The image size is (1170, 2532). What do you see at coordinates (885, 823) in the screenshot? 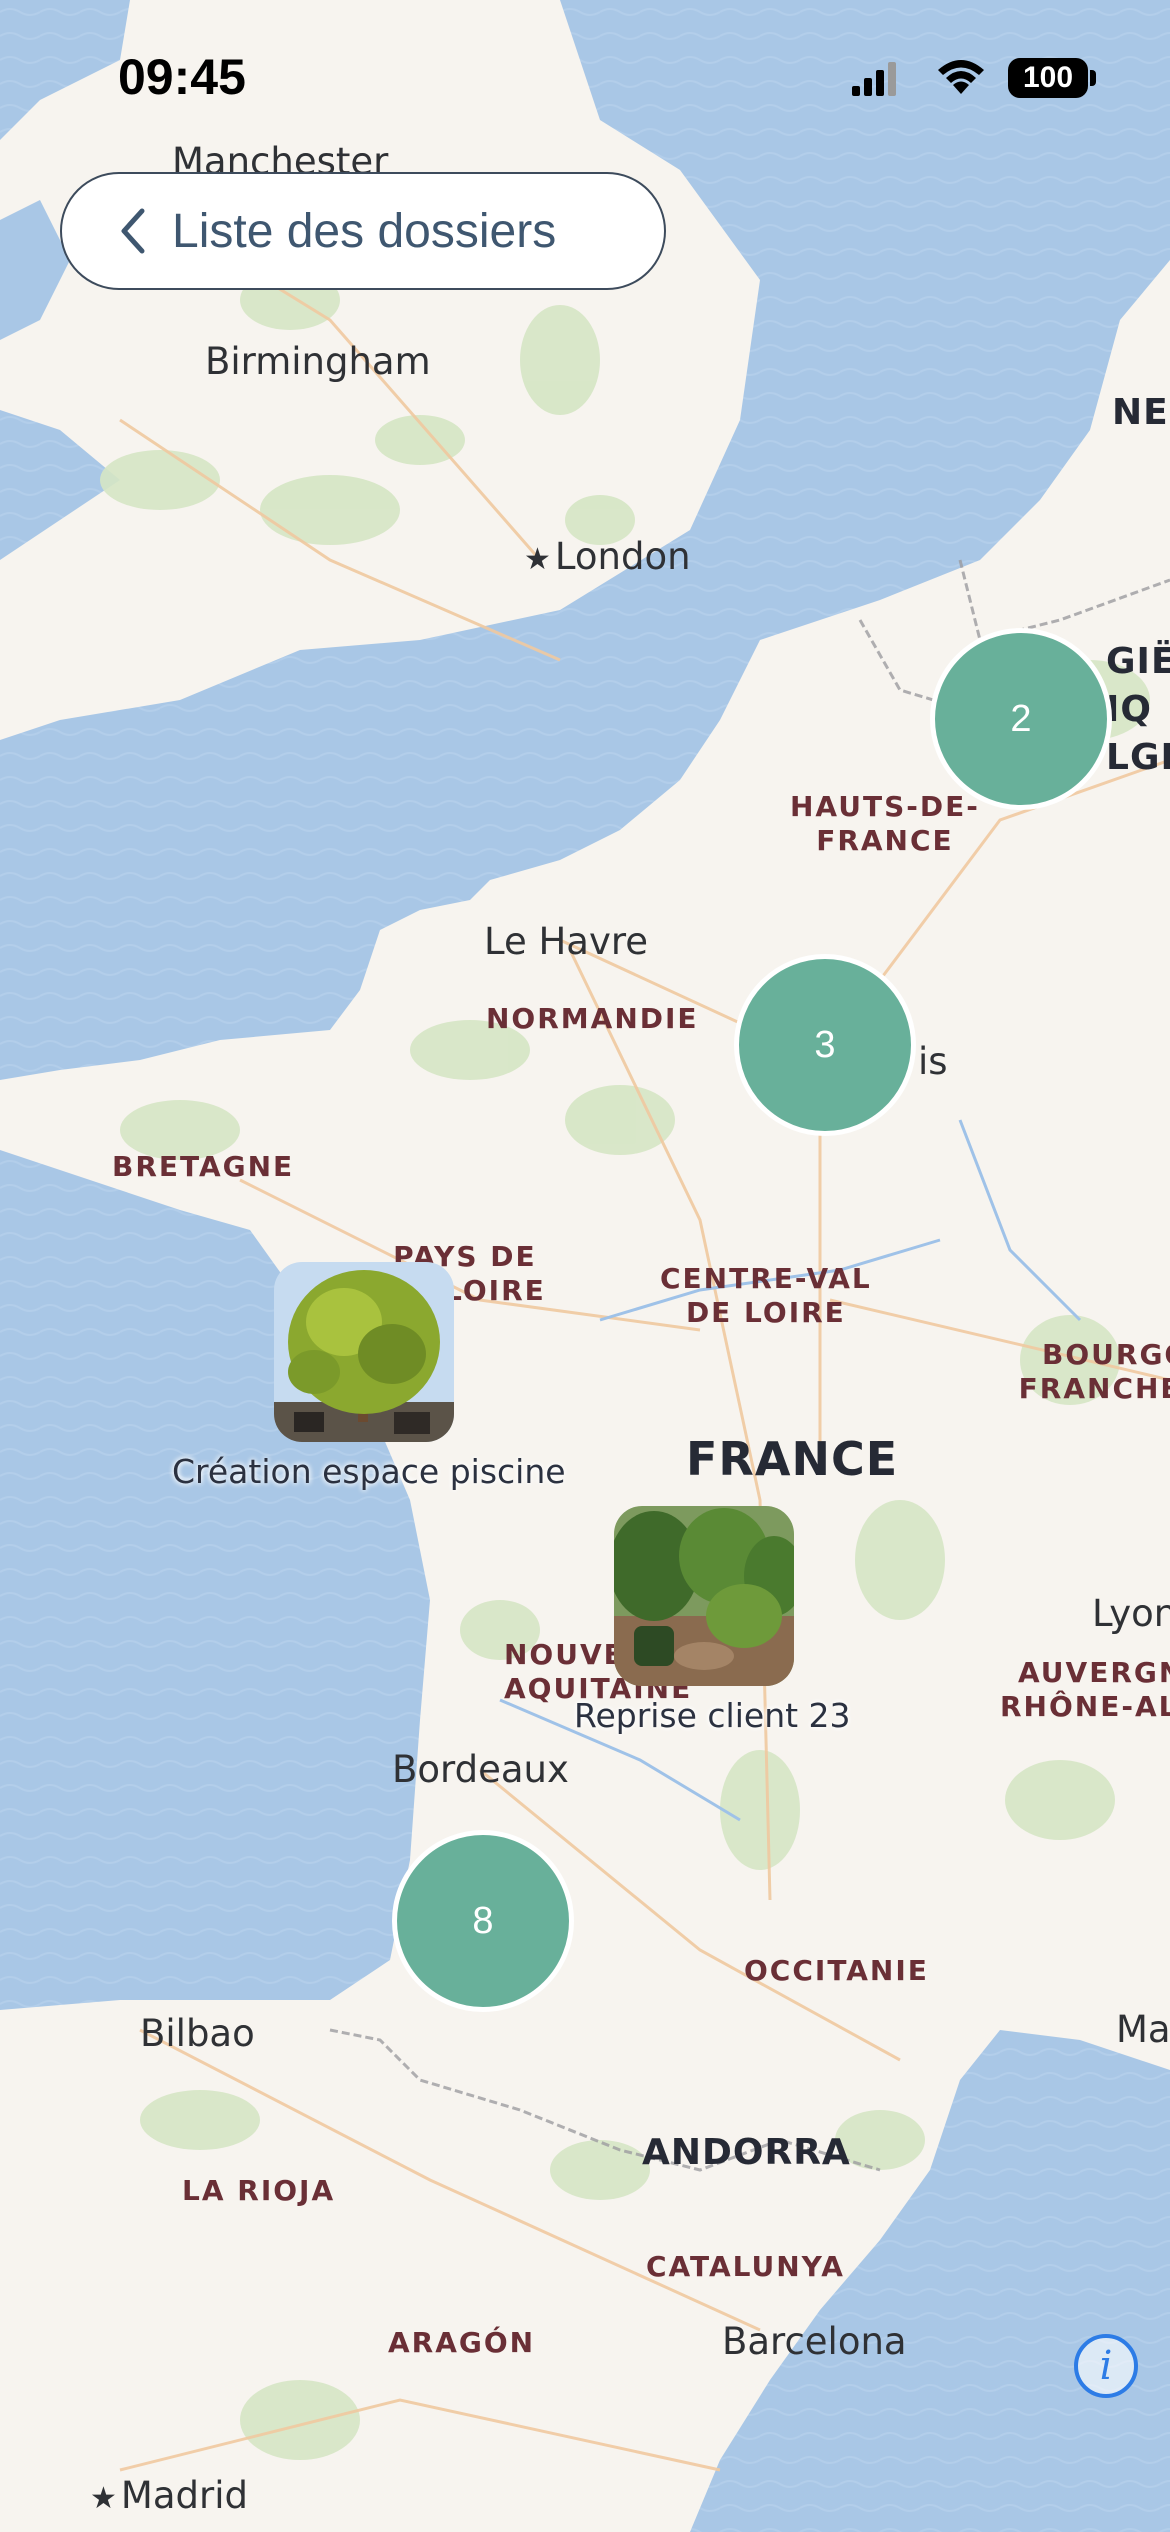
I see `region-hauts-de-france: HAUTS-DE- FRANCE` at bounding box center [885, 823].